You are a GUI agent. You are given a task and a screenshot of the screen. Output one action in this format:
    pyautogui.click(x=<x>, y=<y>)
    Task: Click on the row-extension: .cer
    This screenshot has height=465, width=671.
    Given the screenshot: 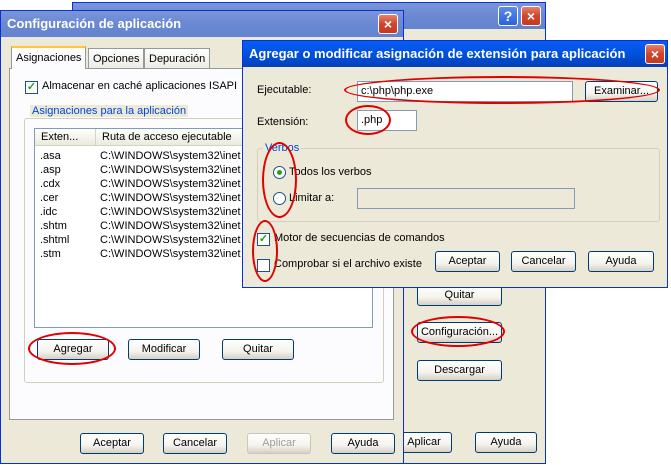 What is the action you would take?
    pyautogui.click(x=49, y=198)
    